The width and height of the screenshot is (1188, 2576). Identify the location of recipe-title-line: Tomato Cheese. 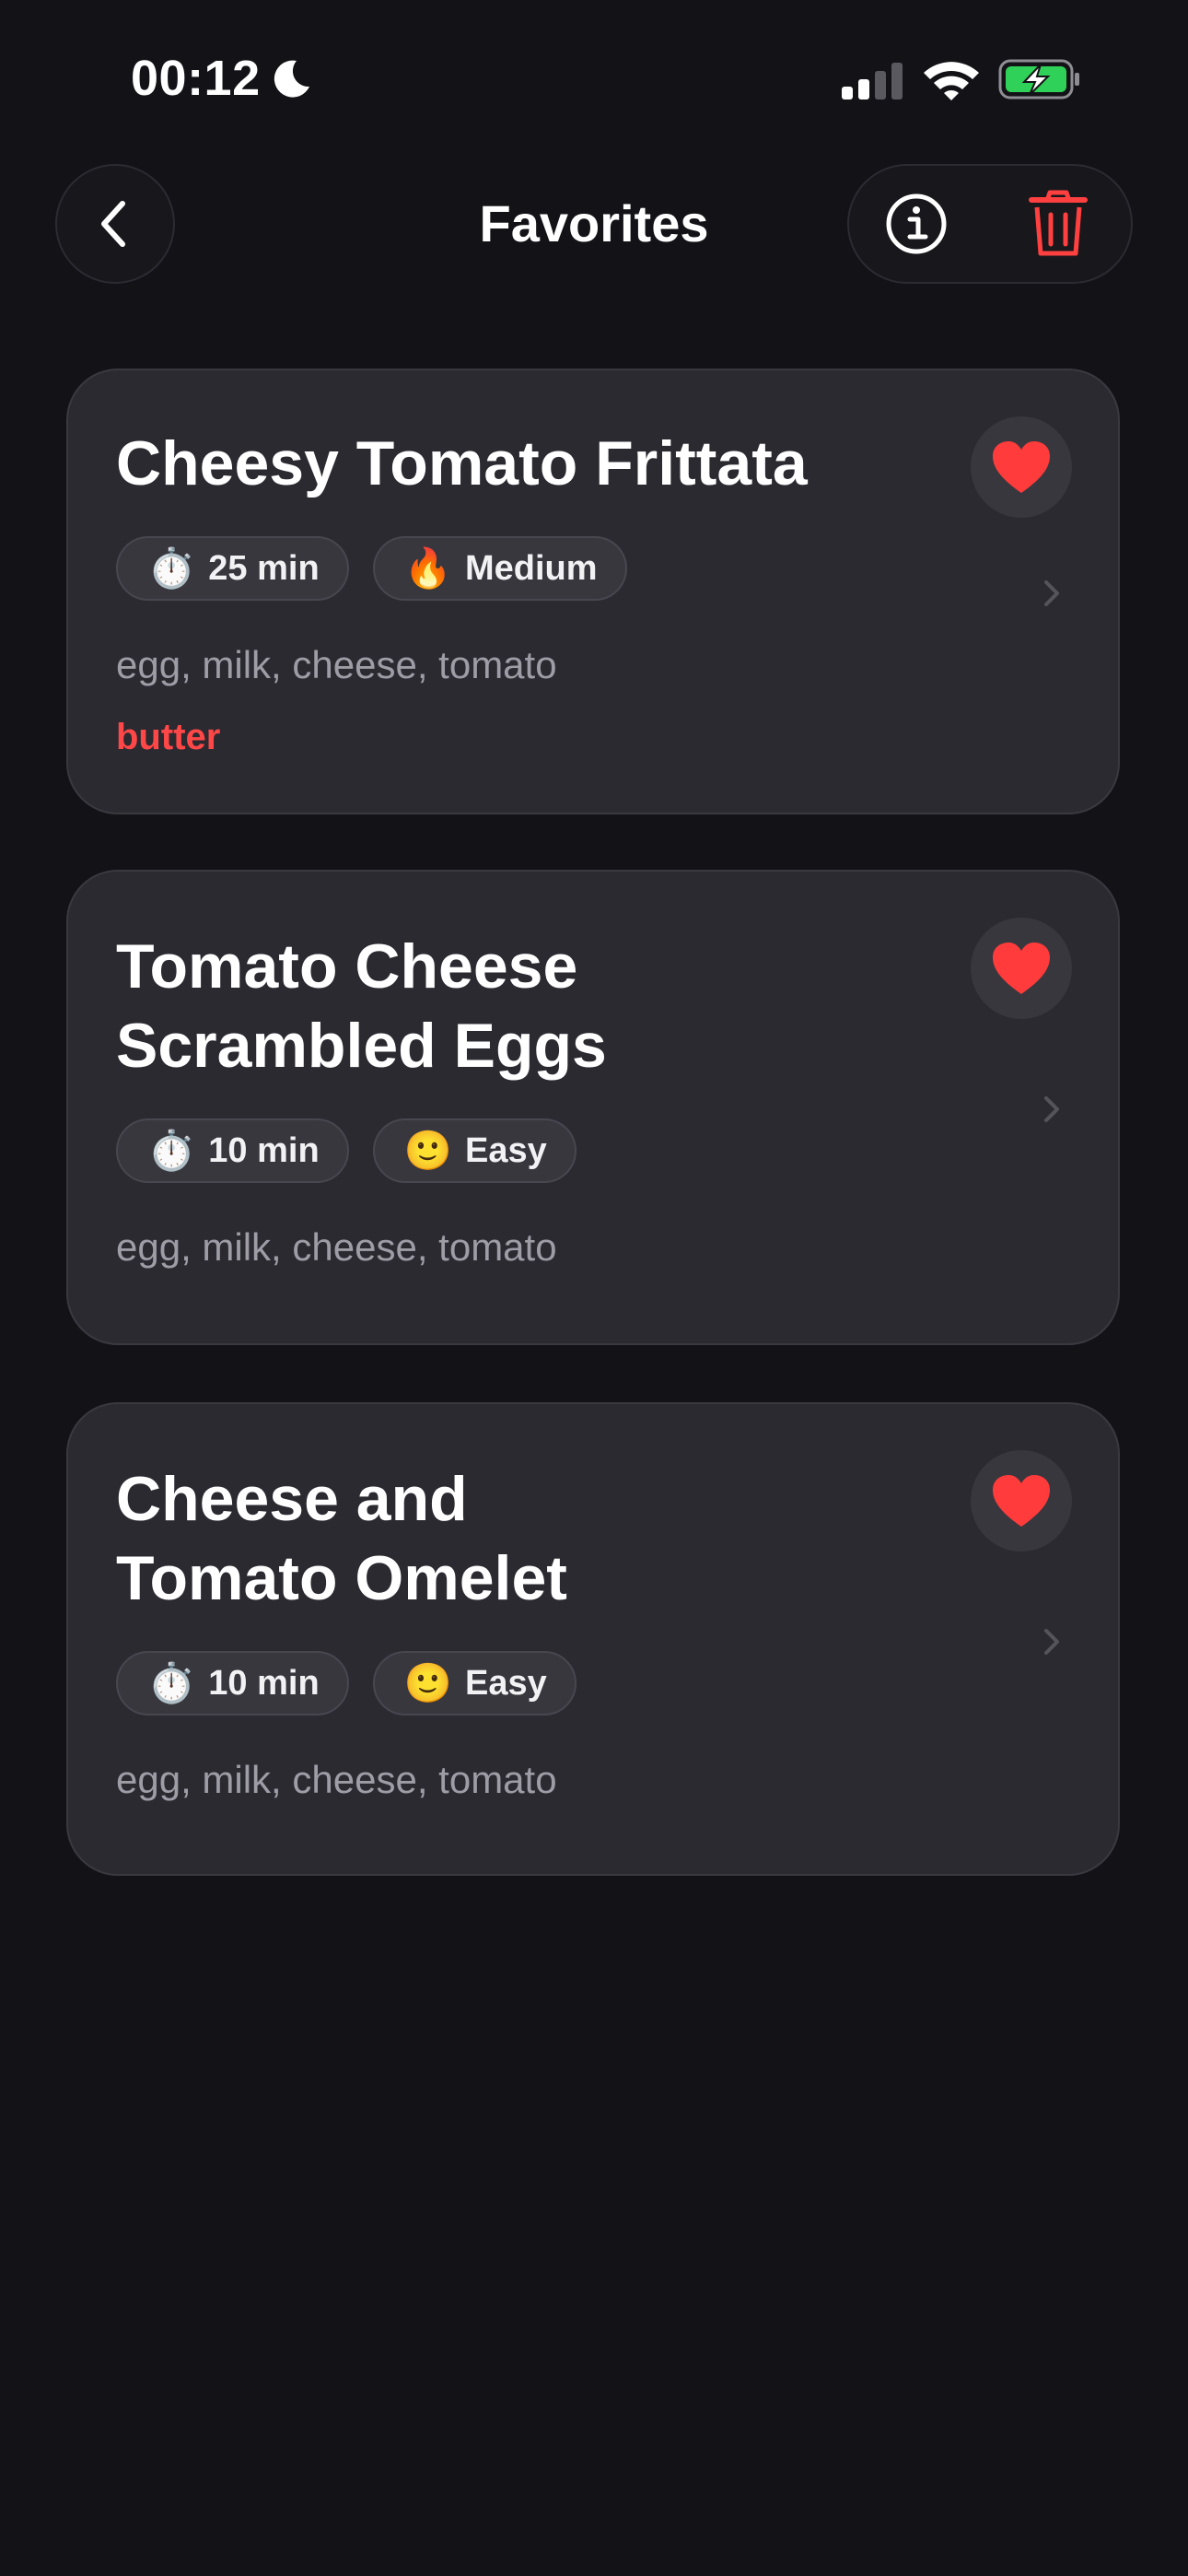
(347, 966).